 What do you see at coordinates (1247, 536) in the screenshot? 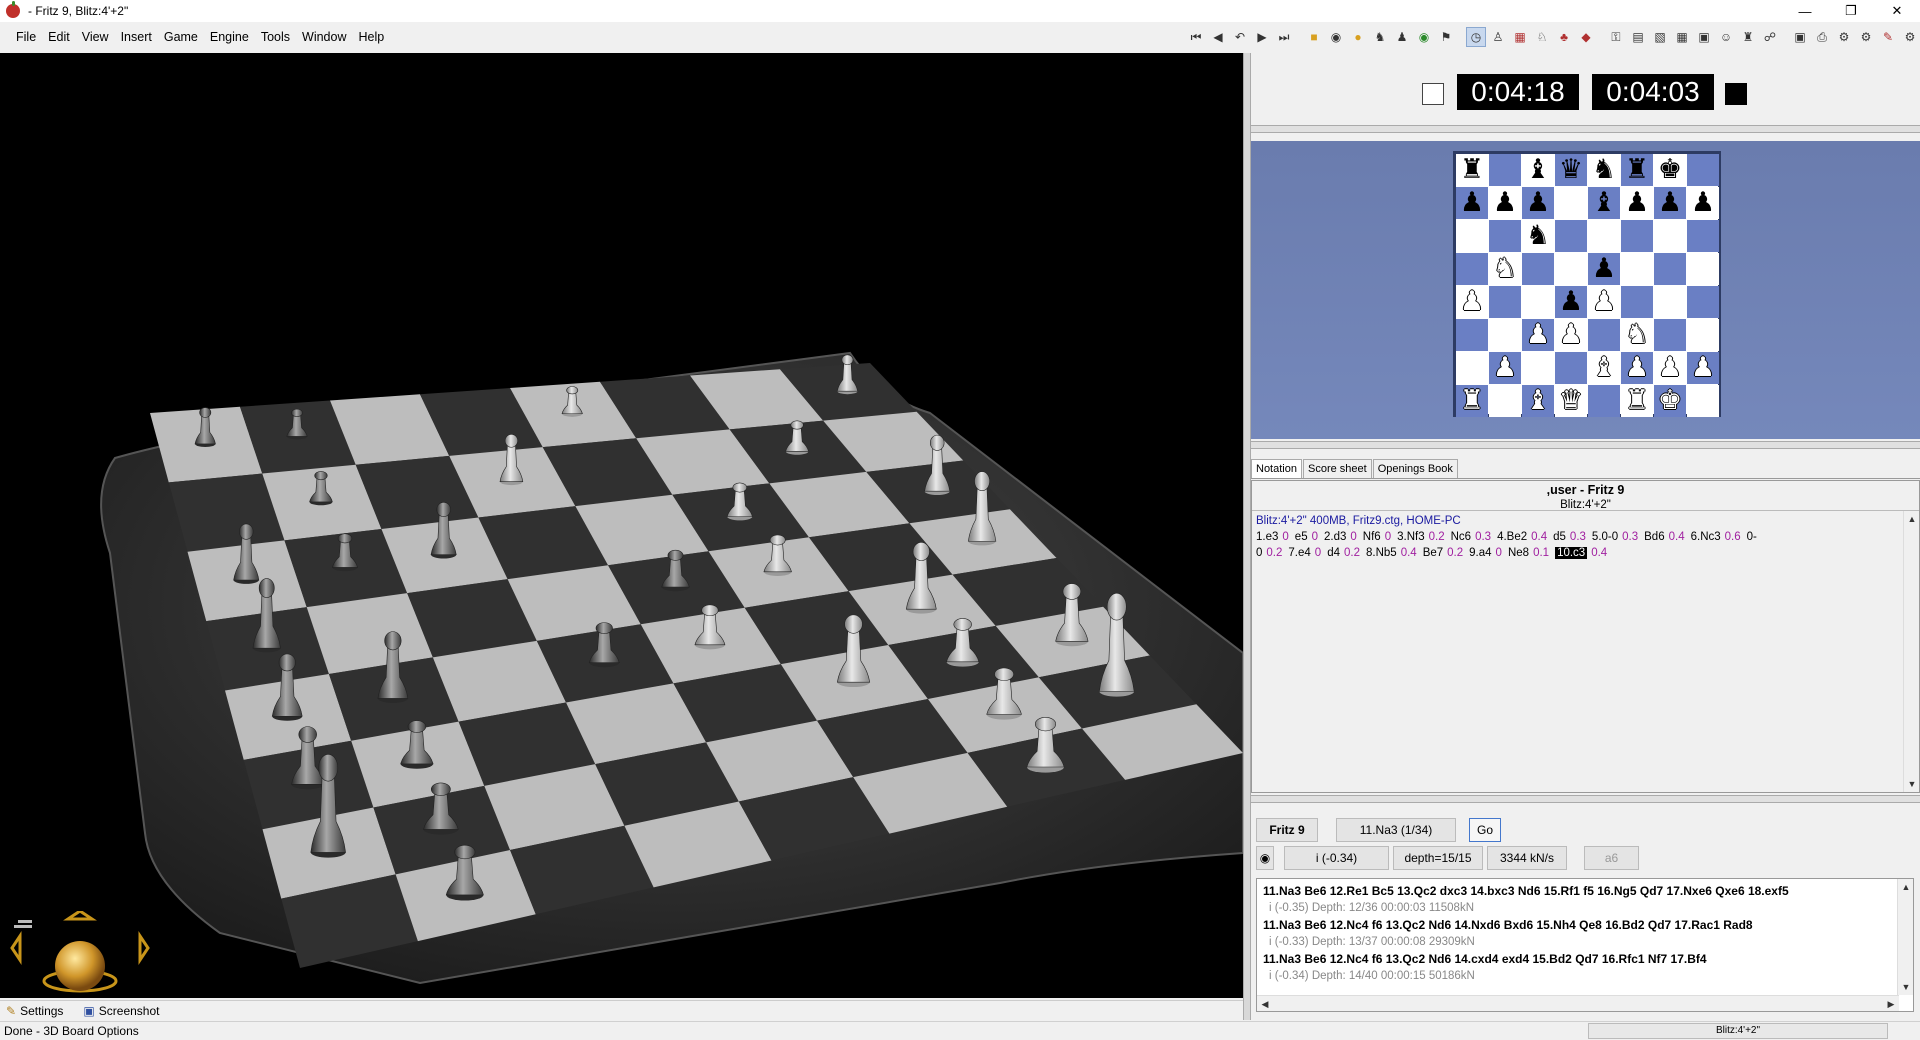
I see `vertical-splitter` at bounding box center [1247, 536].